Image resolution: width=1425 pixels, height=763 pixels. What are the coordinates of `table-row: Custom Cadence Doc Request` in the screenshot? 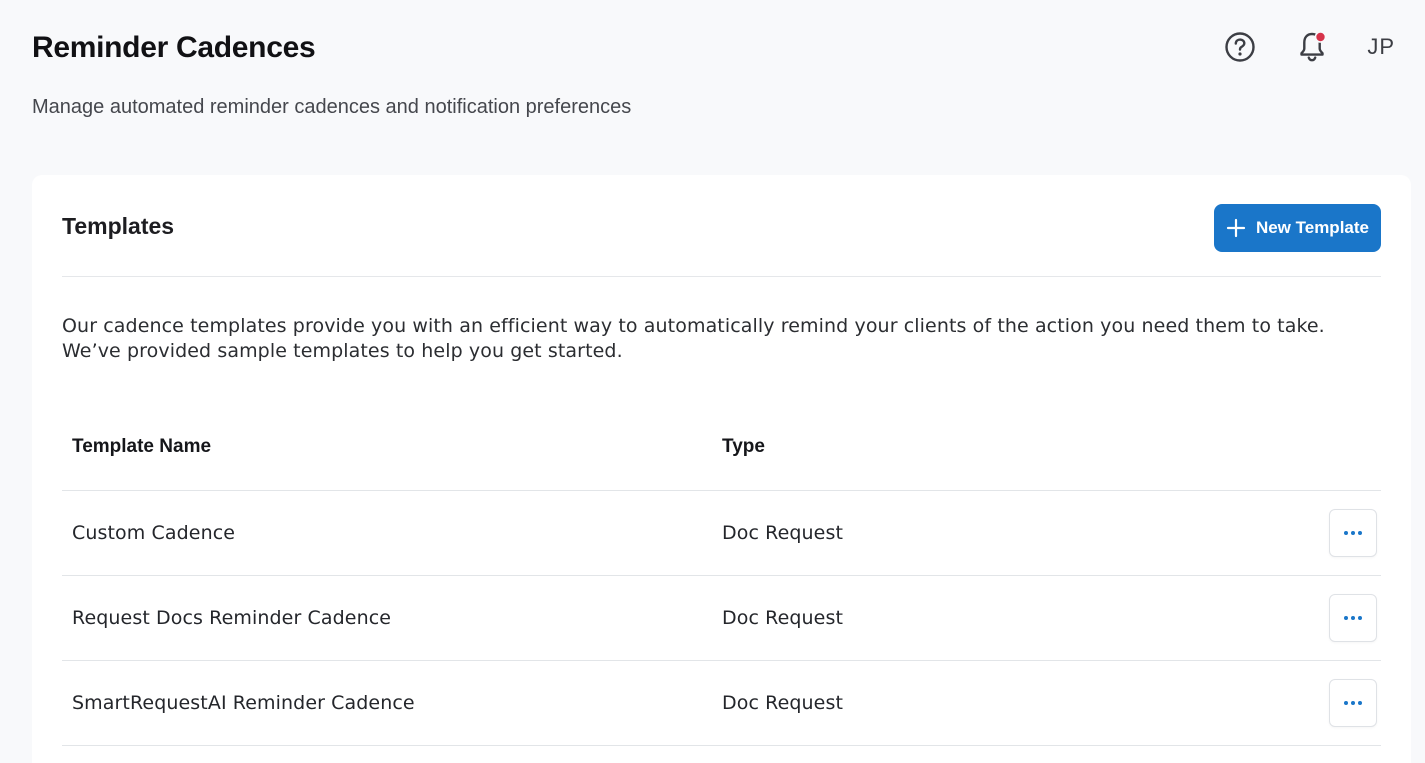 It's located at (721, 533).